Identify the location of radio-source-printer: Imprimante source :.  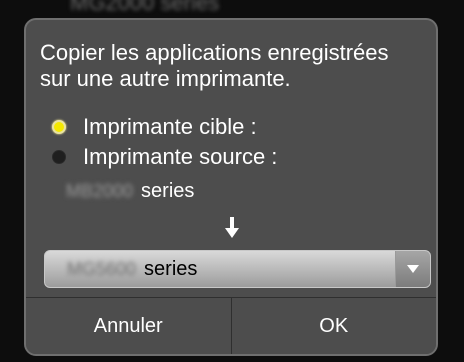
(164, 157).